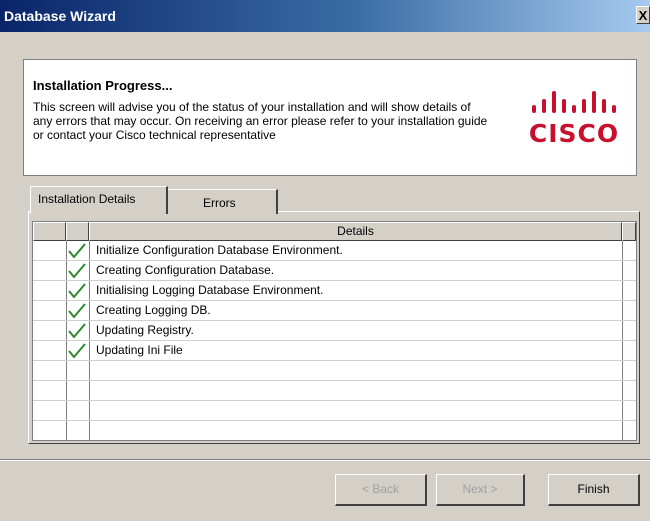 This screenshot has width=650, height=521. I want to click on grid-header: Details, so click(334, 231).